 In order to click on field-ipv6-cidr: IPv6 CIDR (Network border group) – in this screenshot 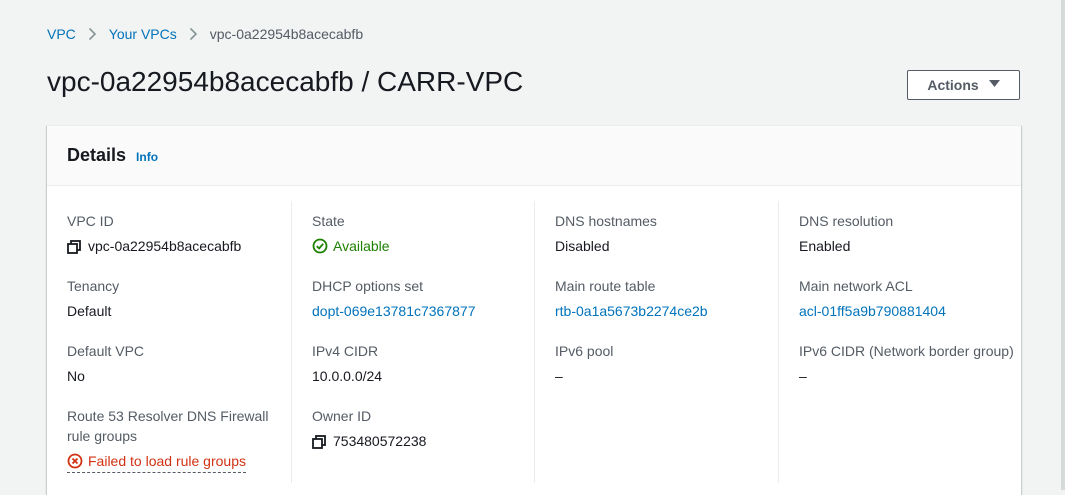, I will do `click(909, 363)`.